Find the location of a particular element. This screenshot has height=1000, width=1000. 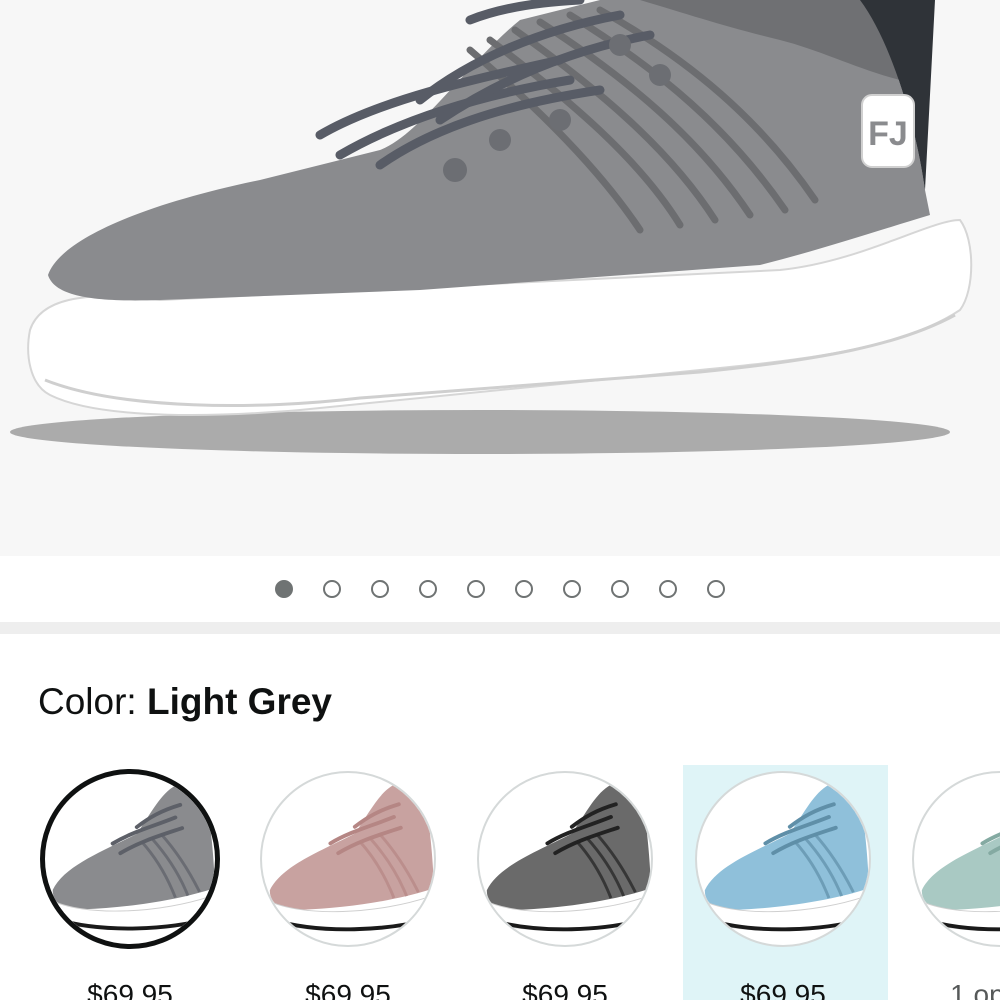

image-carousel-dots is located at coordinates (500, 589).